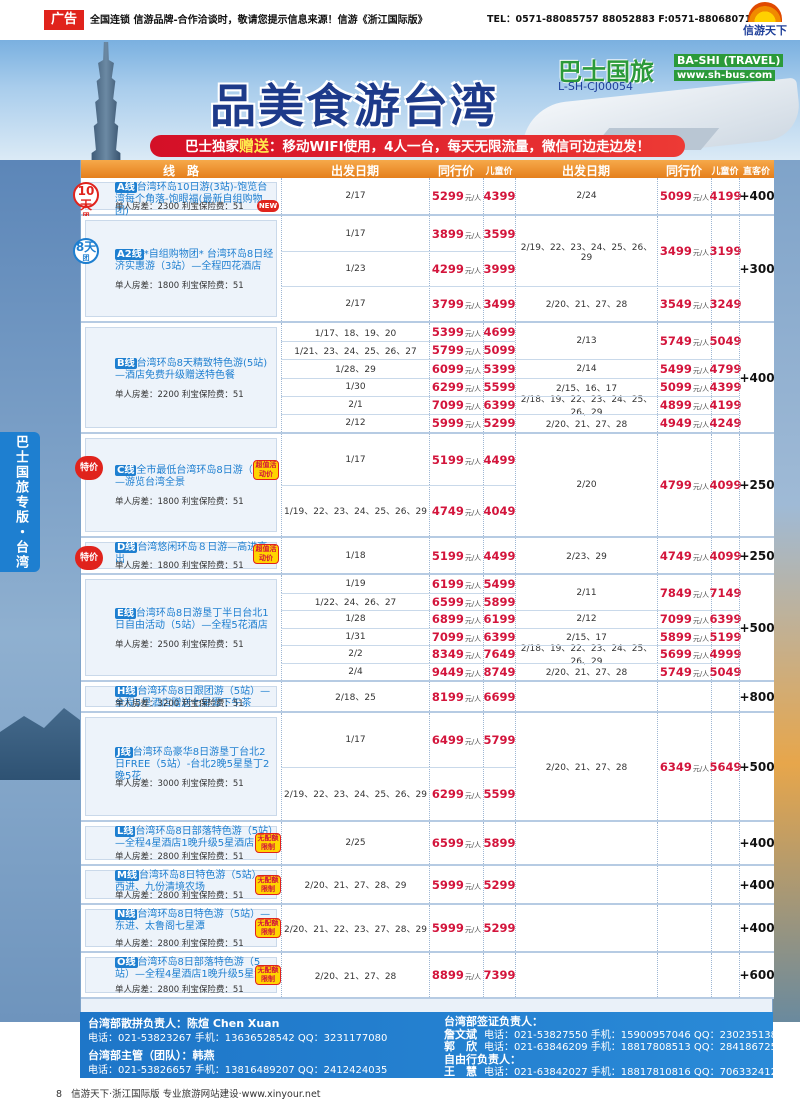 The height and width of the screenshot is (1100, 800). What do you see at coordinates (195, 261) in the screenshot?
I see `route-title: A2线 *自组购物团* 台湾环岛8日经济实惠游（3站）—全程四花酒店` at bounding box center [195, 261].